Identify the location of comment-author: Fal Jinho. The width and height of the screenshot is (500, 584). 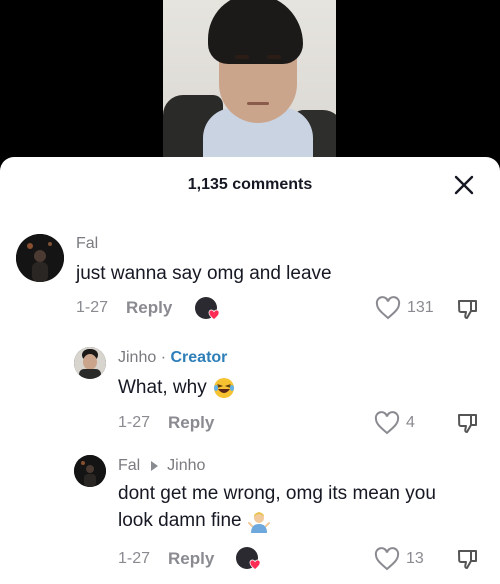
(161, 466).